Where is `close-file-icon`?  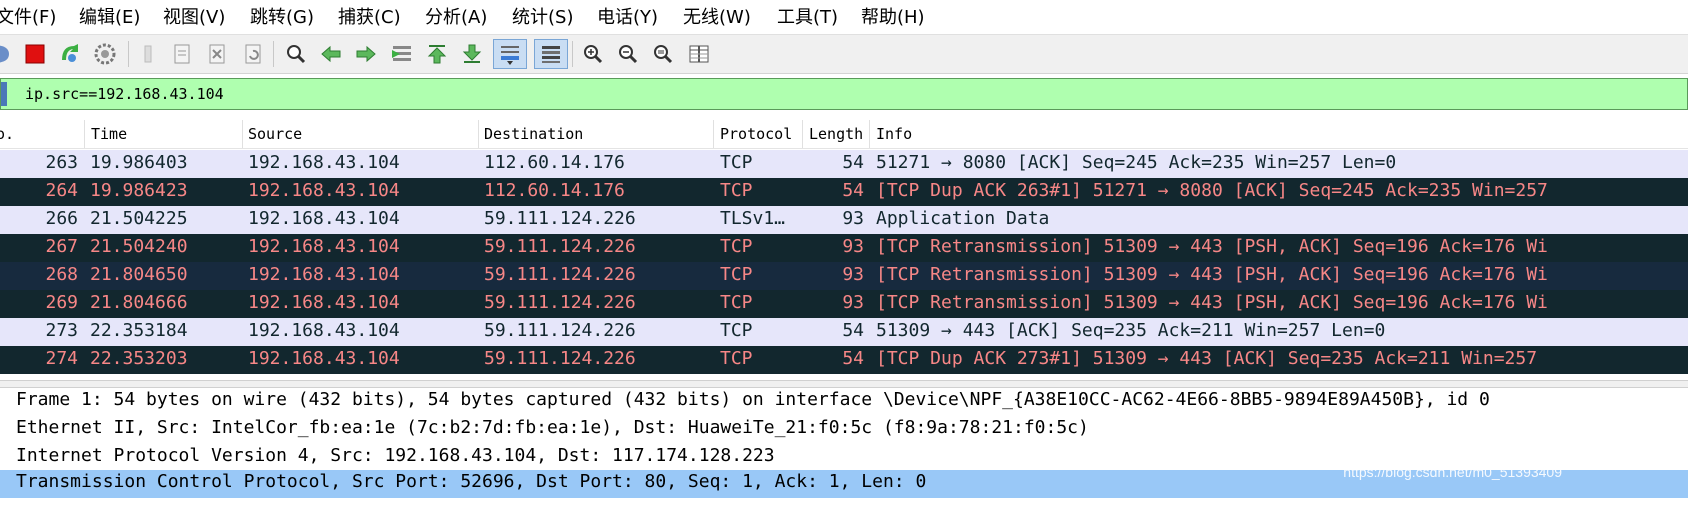 close-file-icon is located at coordinates (217, 54).